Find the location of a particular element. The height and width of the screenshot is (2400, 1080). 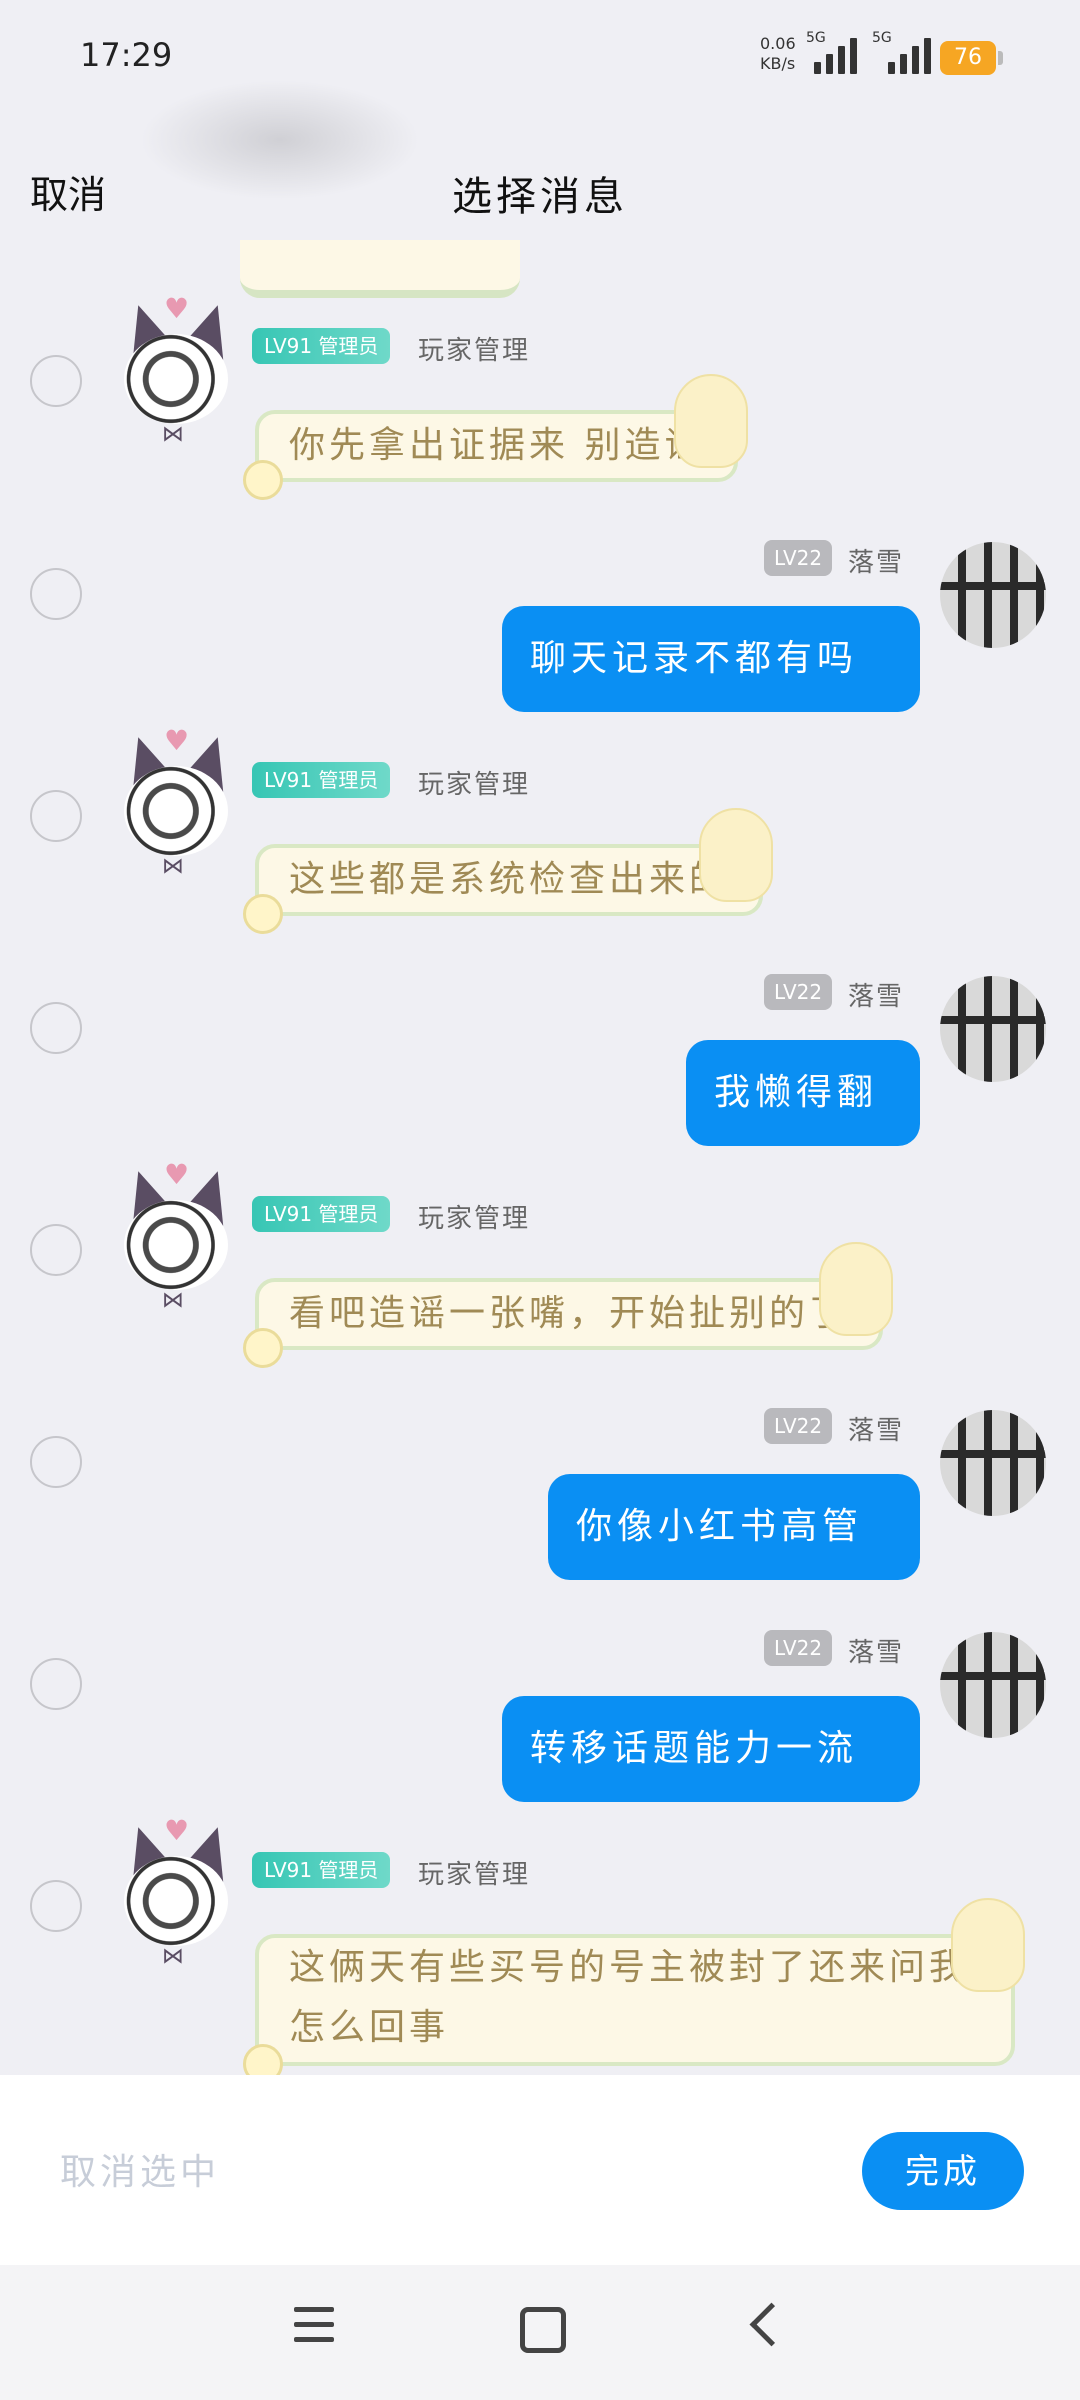

partial-message-bubble is located at coordinates (380, 269).